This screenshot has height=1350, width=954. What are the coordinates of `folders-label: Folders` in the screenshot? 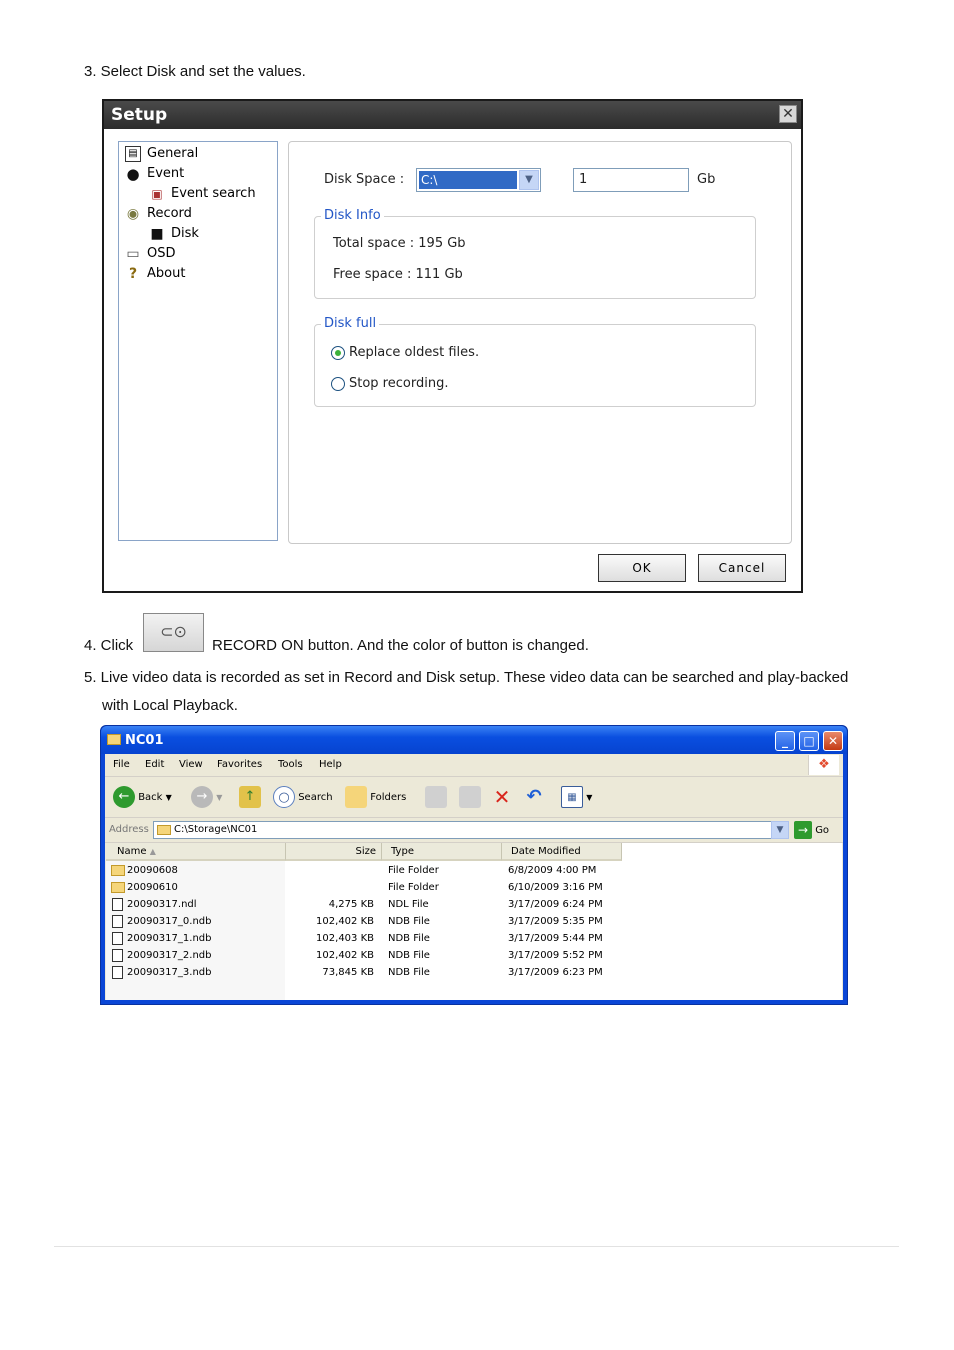 It's located at (388, 797).